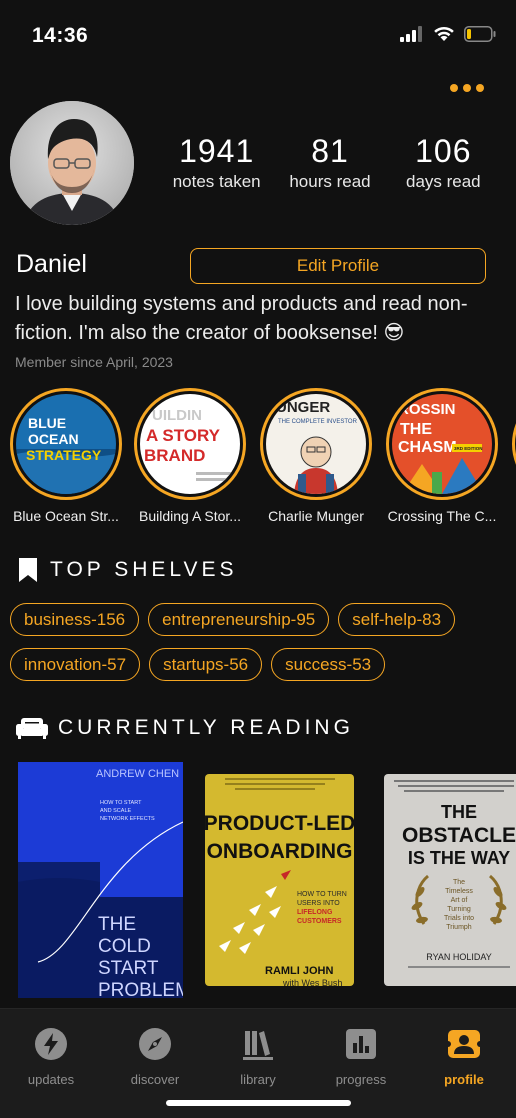  I want to click on section-title: TOP SHELVES, so click(144, 569).